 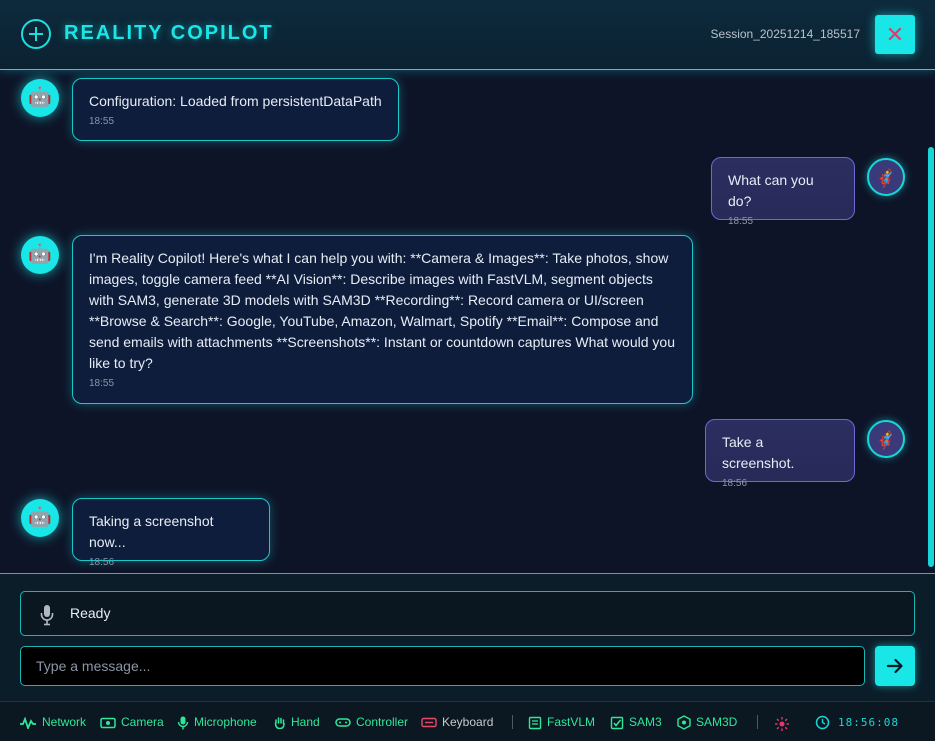 I want to click on status-text: Ready, so click(x=90, y=613).